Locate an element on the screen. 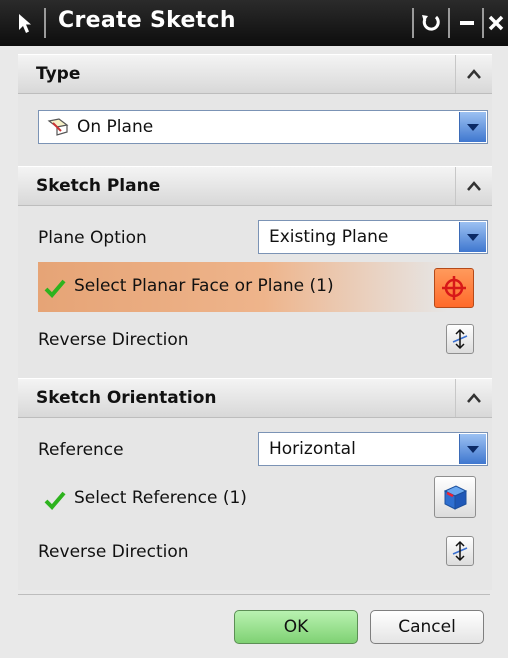 Image resolution: width=508 pixels, height=658 pixels. select-reference-button is located at coordinates (455, 497).